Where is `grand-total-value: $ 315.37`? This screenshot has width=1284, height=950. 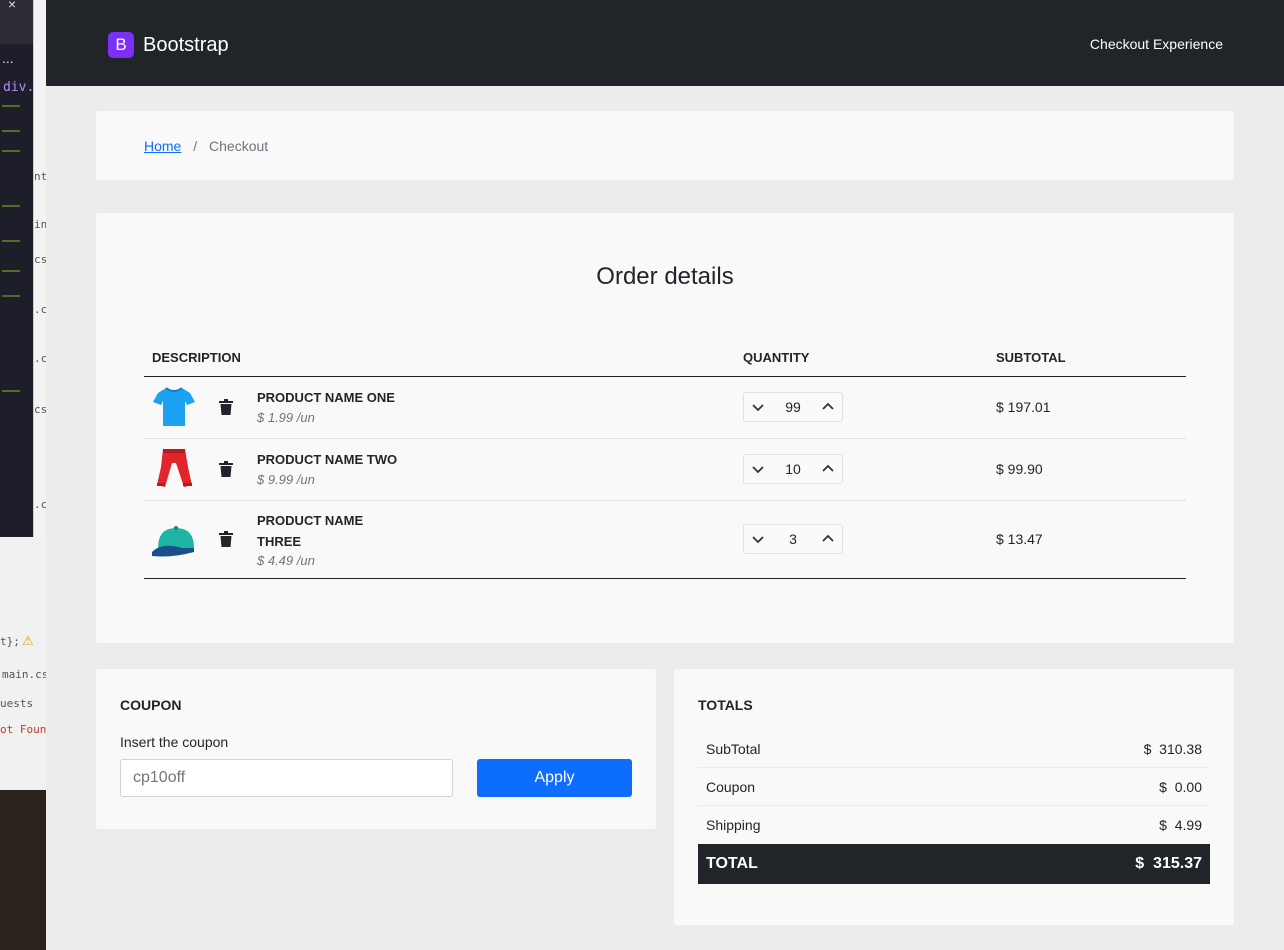 grand-total-value: $ 315.37 is located at coordinates (1168, 863).